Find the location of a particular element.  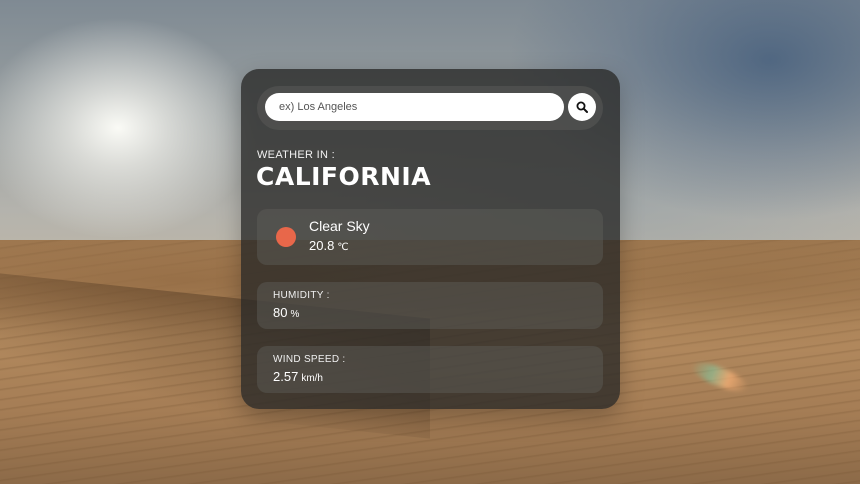

sun-icon is located at coordinates (286, 237).